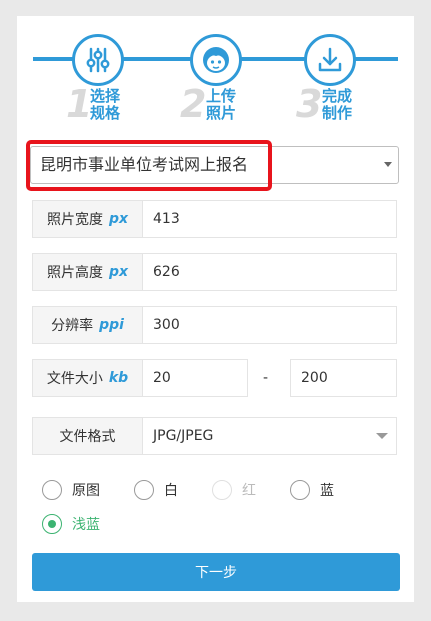 This screenshot has height=621, width=431. I want to click on bg-radio-white: 白, so click(156, 490).